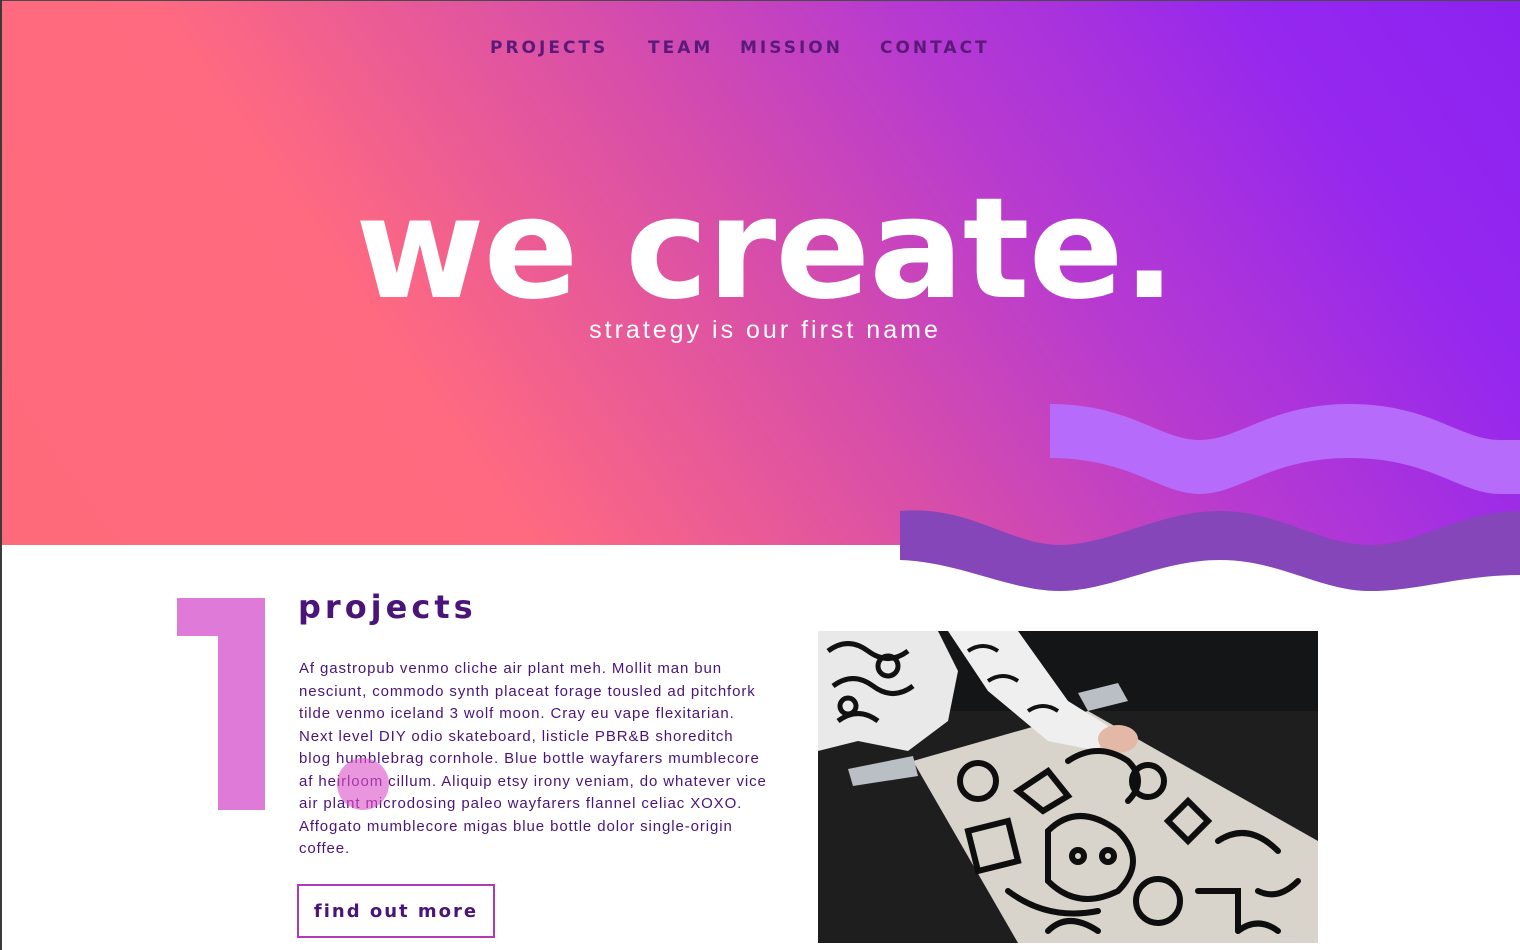 The width and height of the screenshot is (1520, 950). I want to click on cursor-indicator, so click(363, 784).